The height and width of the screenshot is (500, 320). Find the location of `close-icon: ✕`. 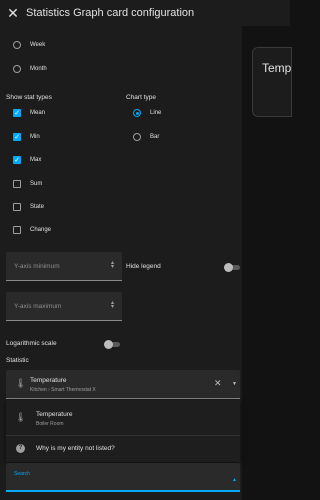

close-icon: ✕ is located at coordinates (13, 13).